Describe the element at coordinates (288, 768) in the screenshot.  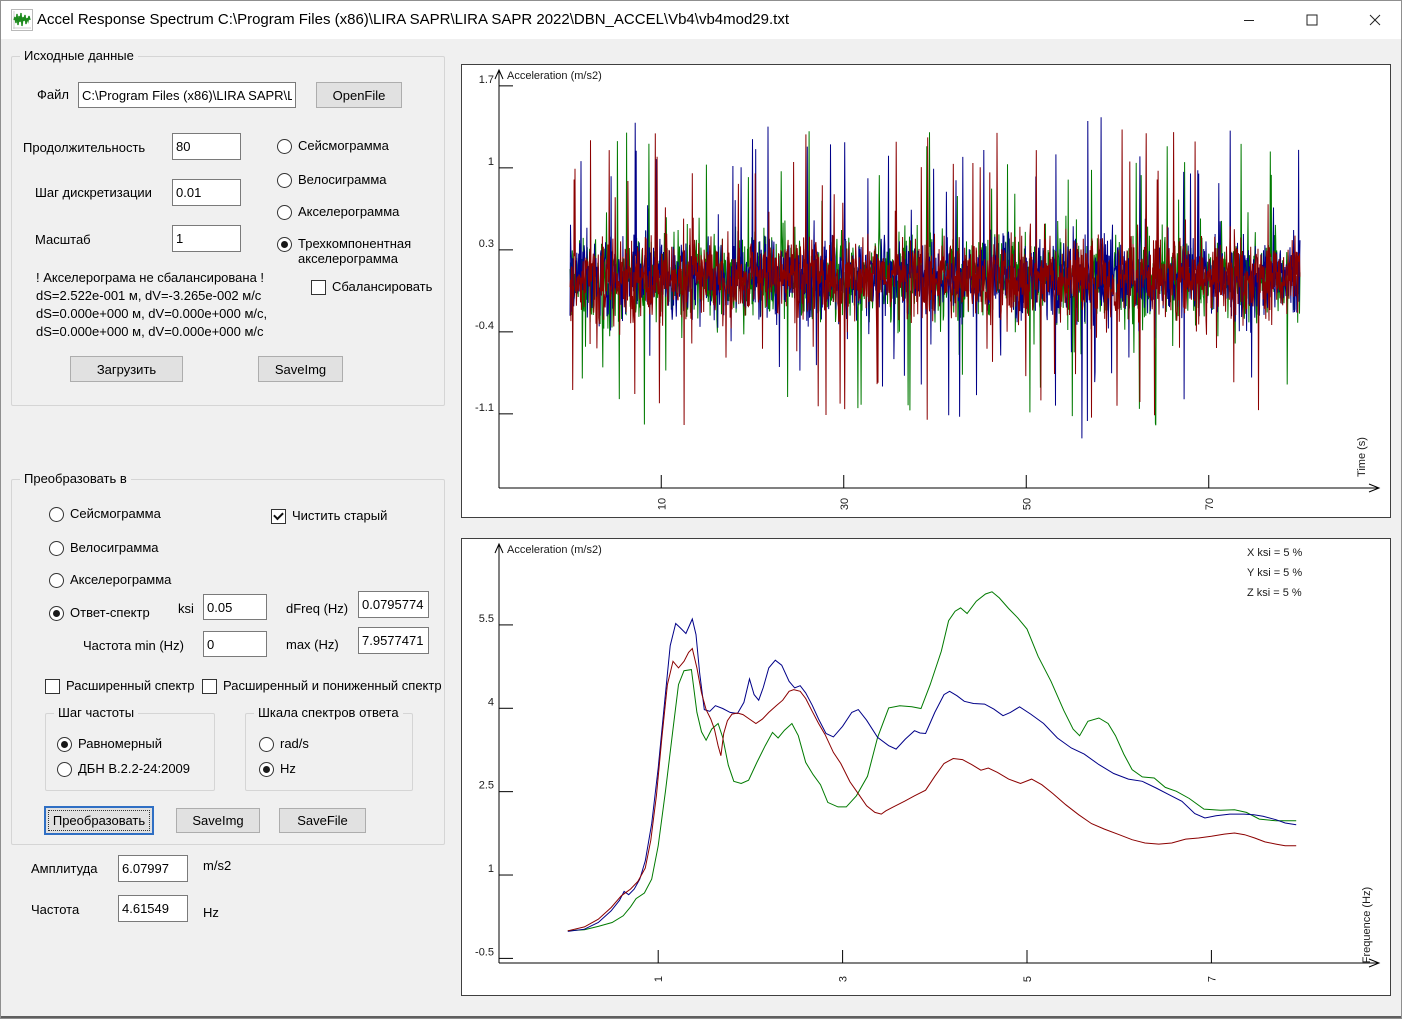
I see `radio-label: Hz` at that location.